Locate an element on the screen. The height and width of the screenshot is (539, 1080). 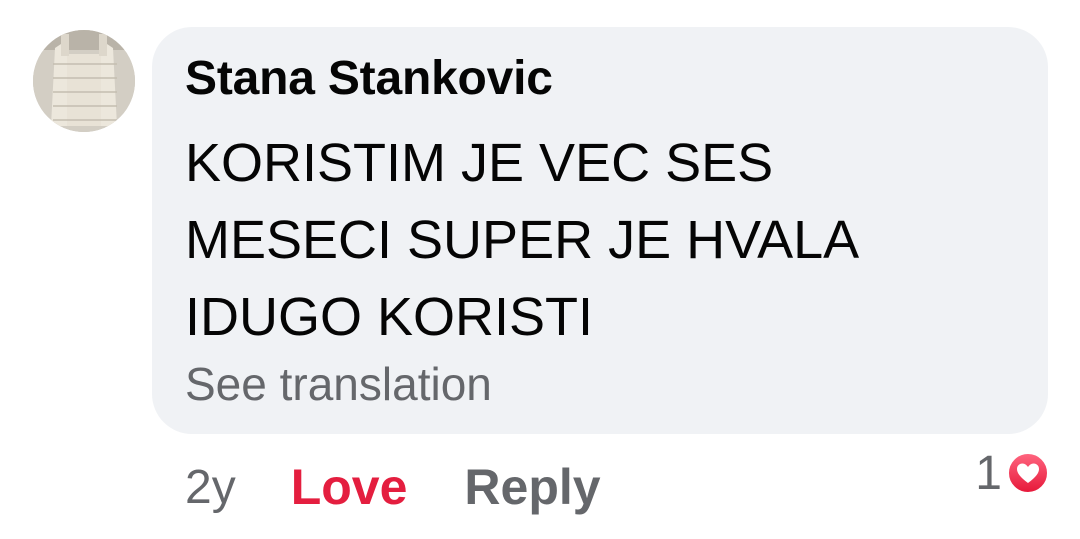
reaction-count: 1 is located at coordinates (988, 473).